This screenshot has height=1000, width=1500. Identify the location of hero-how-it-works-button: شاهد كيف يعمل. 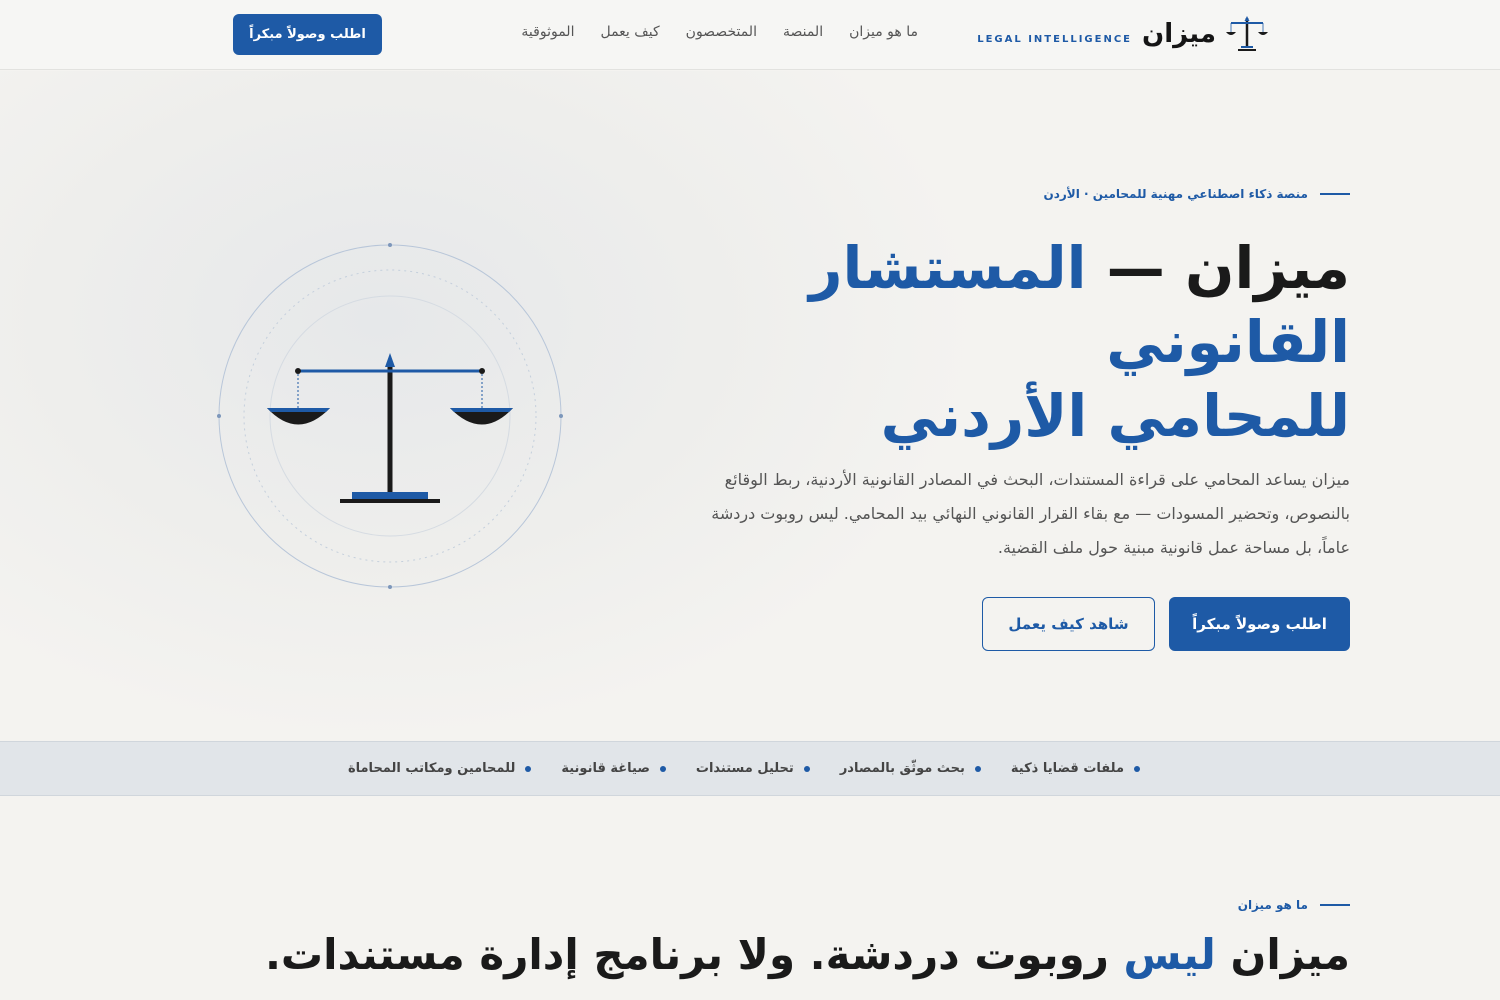
(1068, 624).